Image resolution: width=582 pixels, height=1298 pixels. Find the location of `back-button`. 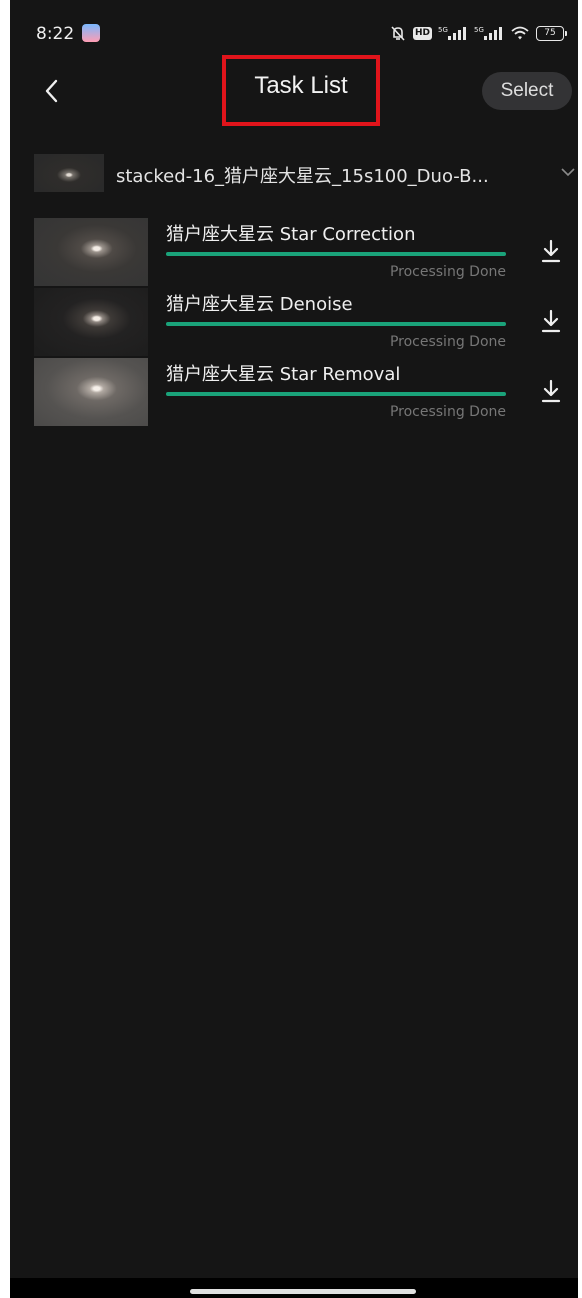

back-button is located at coordinates (55, 91).